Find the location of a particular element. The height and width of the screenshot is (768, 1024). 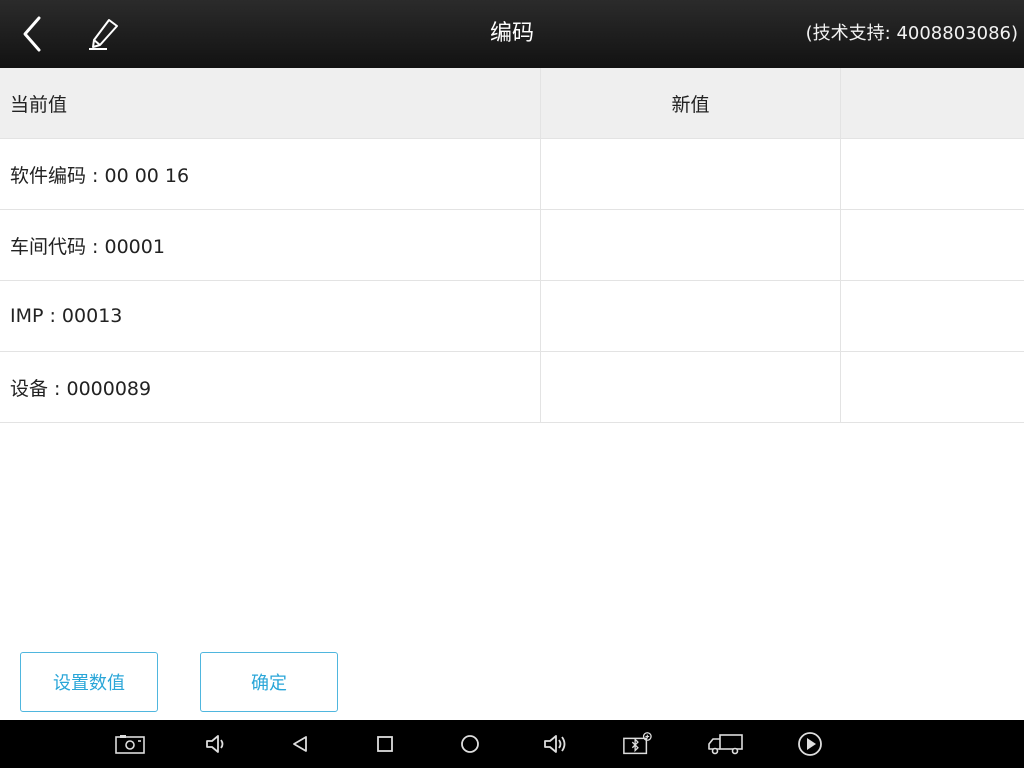

table-row: 车间代码 : 00001 is located at coordinates (512, 245).